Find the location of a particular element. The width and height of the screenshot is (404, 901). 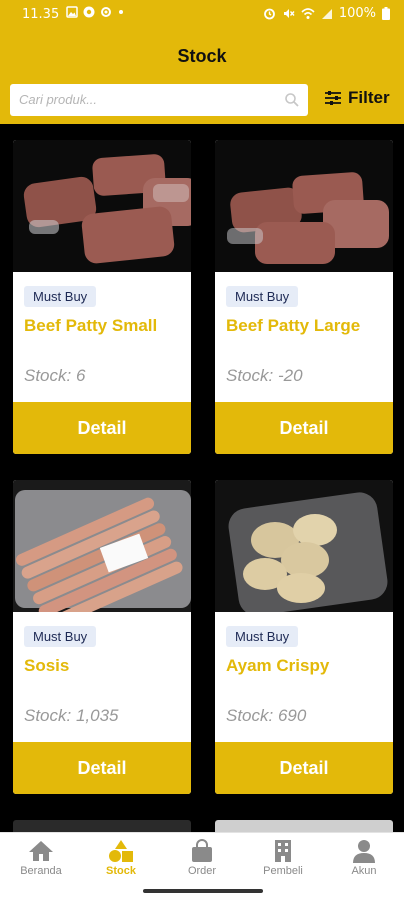

filter-icon is located at coordinates (333, 98).